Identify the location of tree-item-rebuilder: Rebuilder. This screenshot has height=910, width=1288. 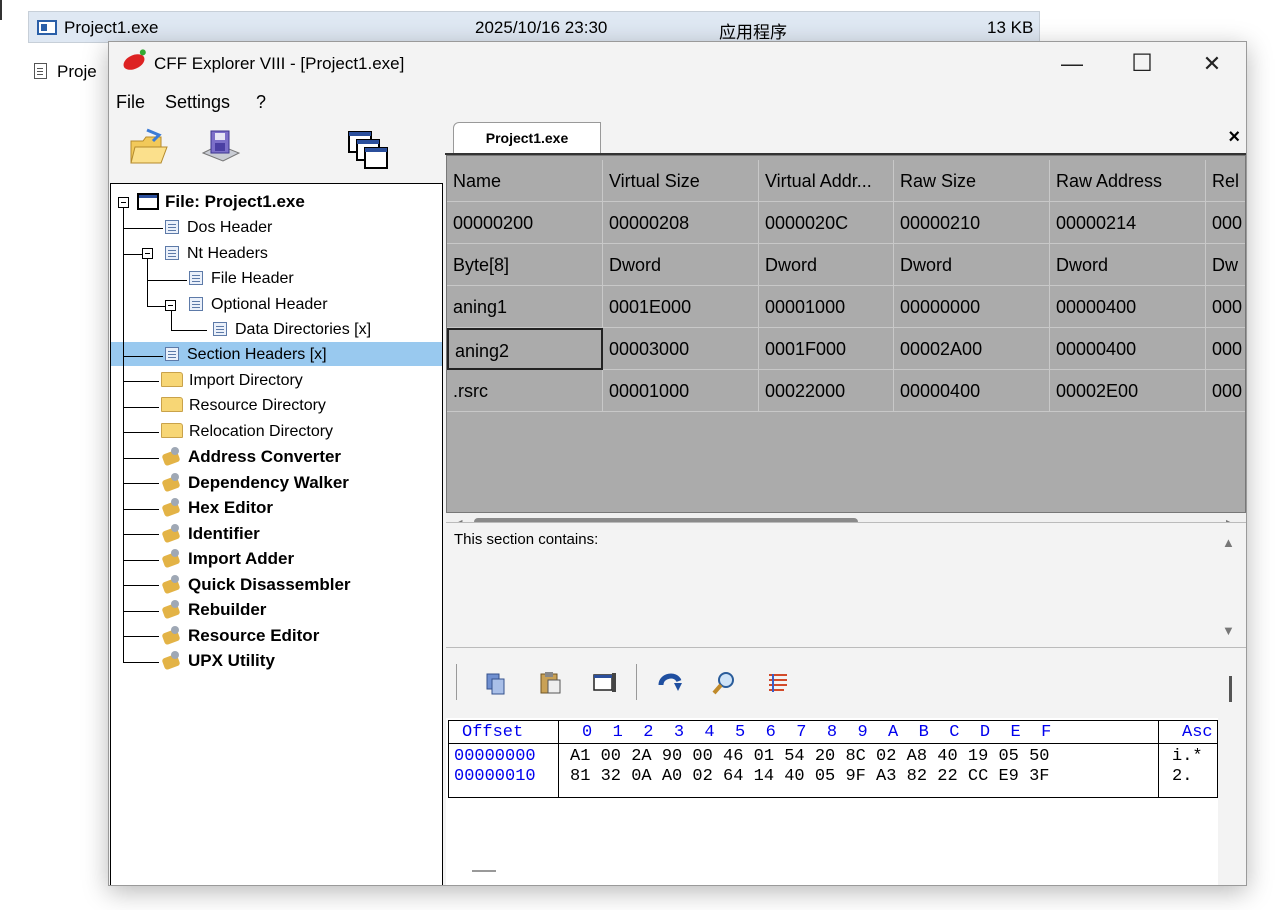
(213, 610).